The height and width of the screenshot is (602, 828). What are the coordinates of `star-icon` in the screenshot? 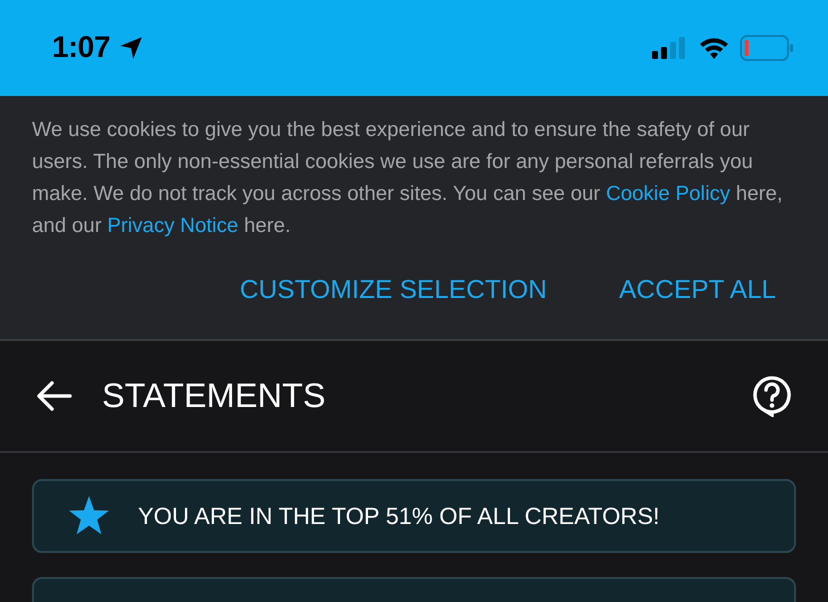 It's located at (89, 516).